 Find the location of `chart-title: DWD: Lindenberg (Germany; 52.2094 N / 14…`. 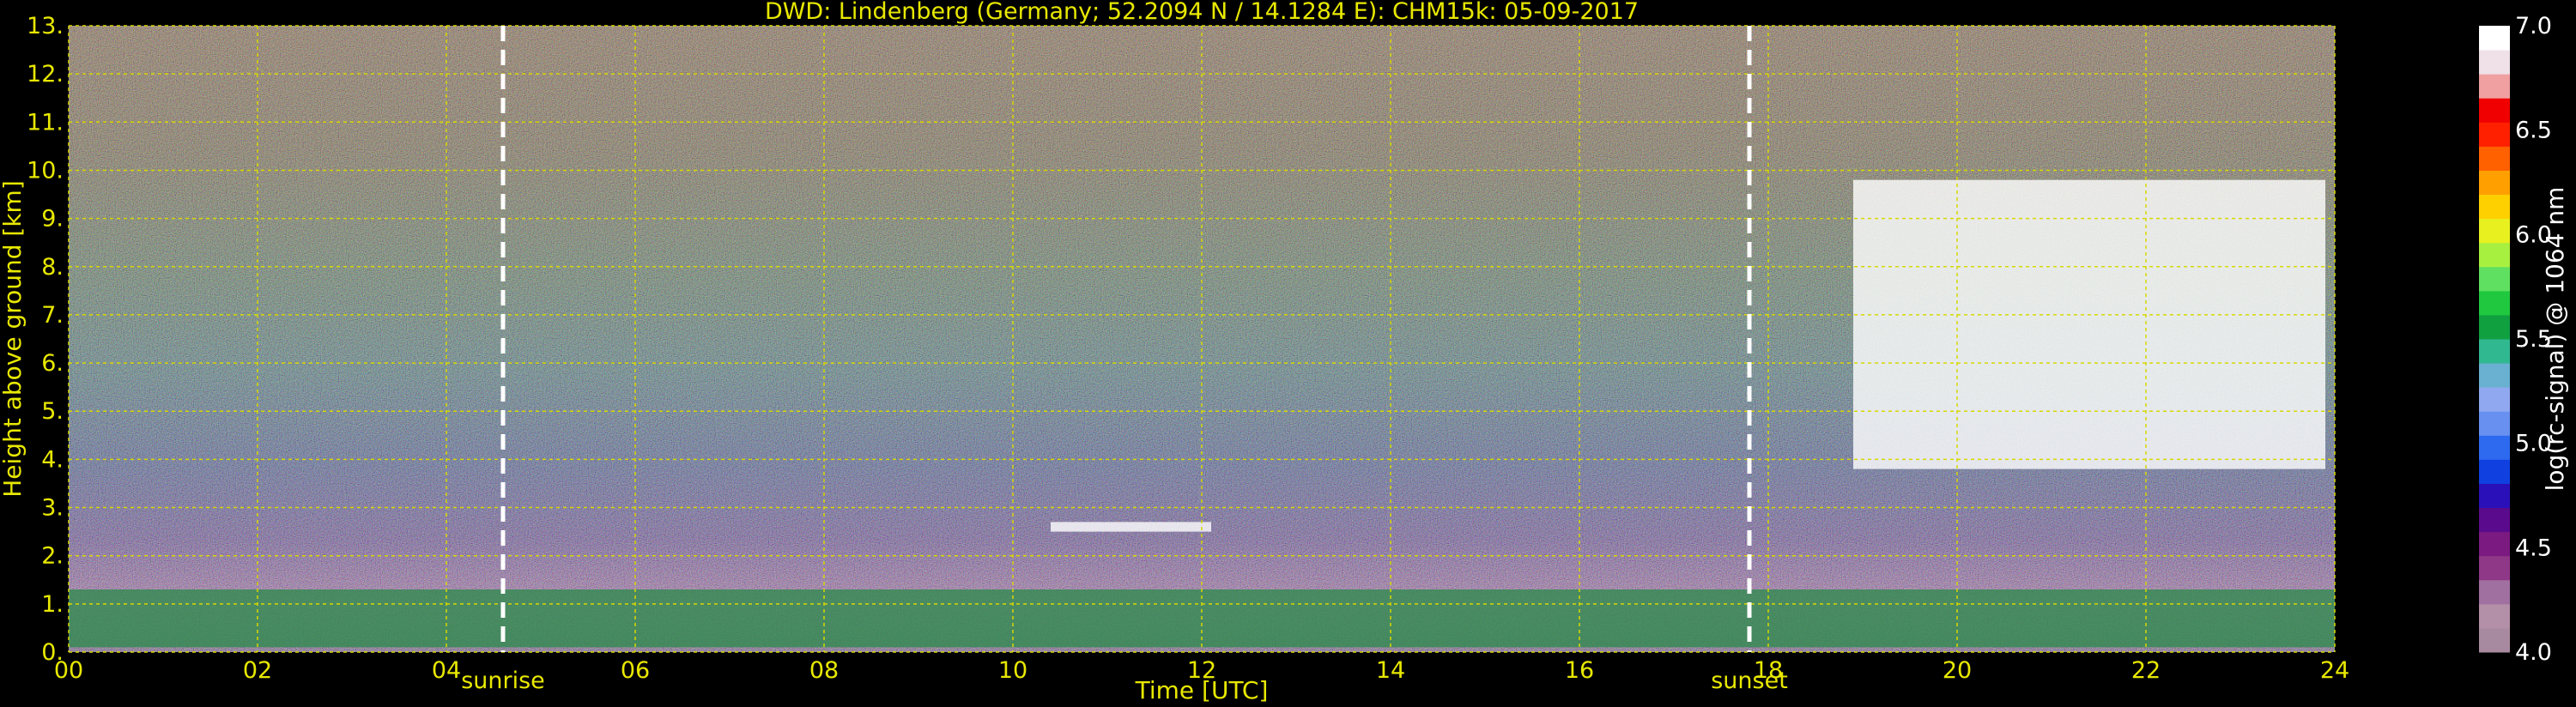

chart-title: DWD: Lindenberg (Germany; 52.2094 N / 14… is located at coordinates (1202, 12).